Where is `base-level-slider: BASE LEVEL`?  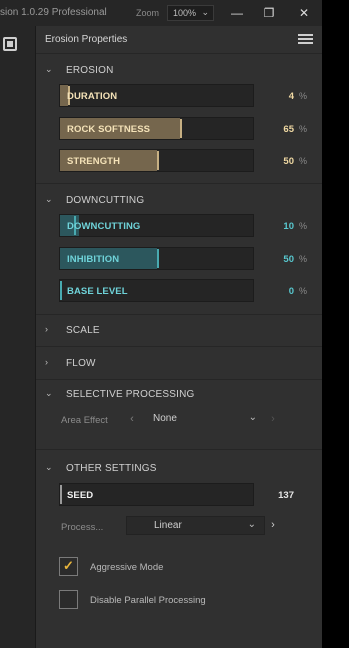
base-level-slider: BASE LEVEL is located at coordinates (156, 290).